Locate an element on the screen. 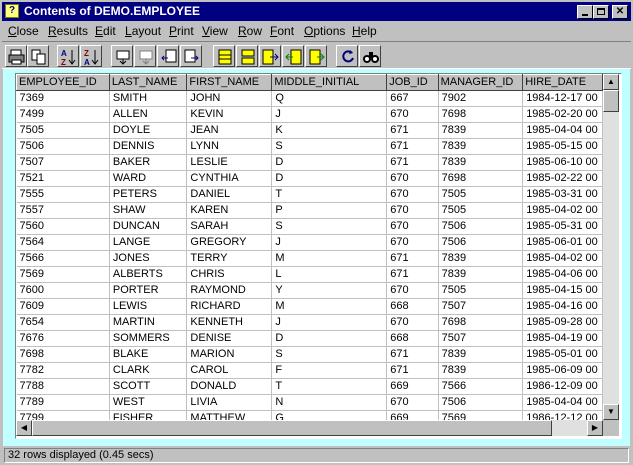  refresh-button is located at coordinates (347, 56).